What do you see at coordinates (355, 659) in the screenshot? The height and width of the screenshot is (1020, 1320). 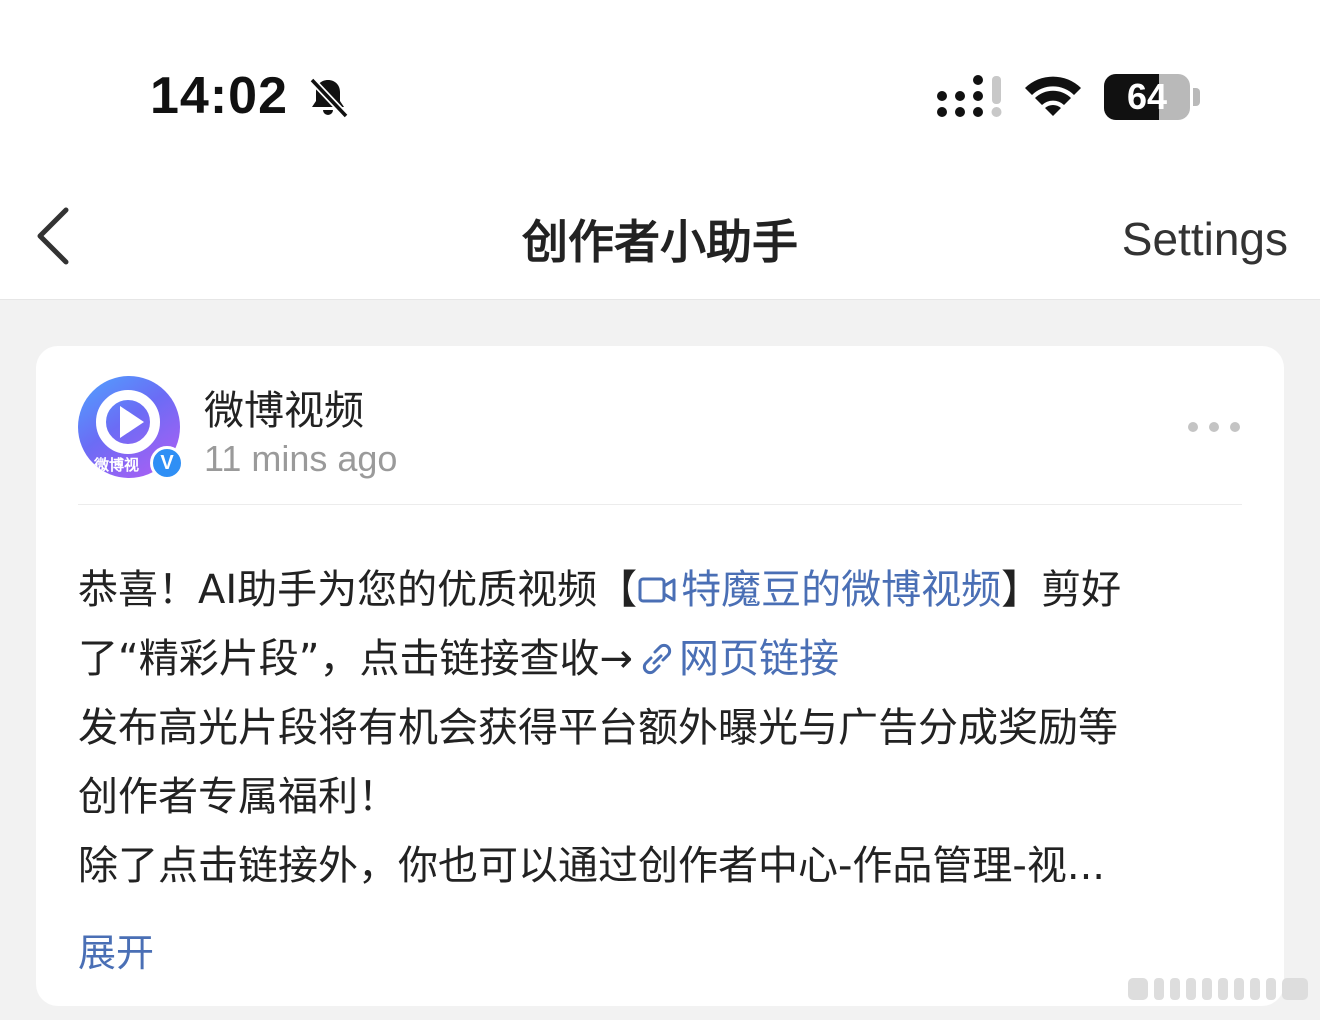 I see `post-text: 了“精彩片段”，点击链接查收→` at bounding box center [355, 659].